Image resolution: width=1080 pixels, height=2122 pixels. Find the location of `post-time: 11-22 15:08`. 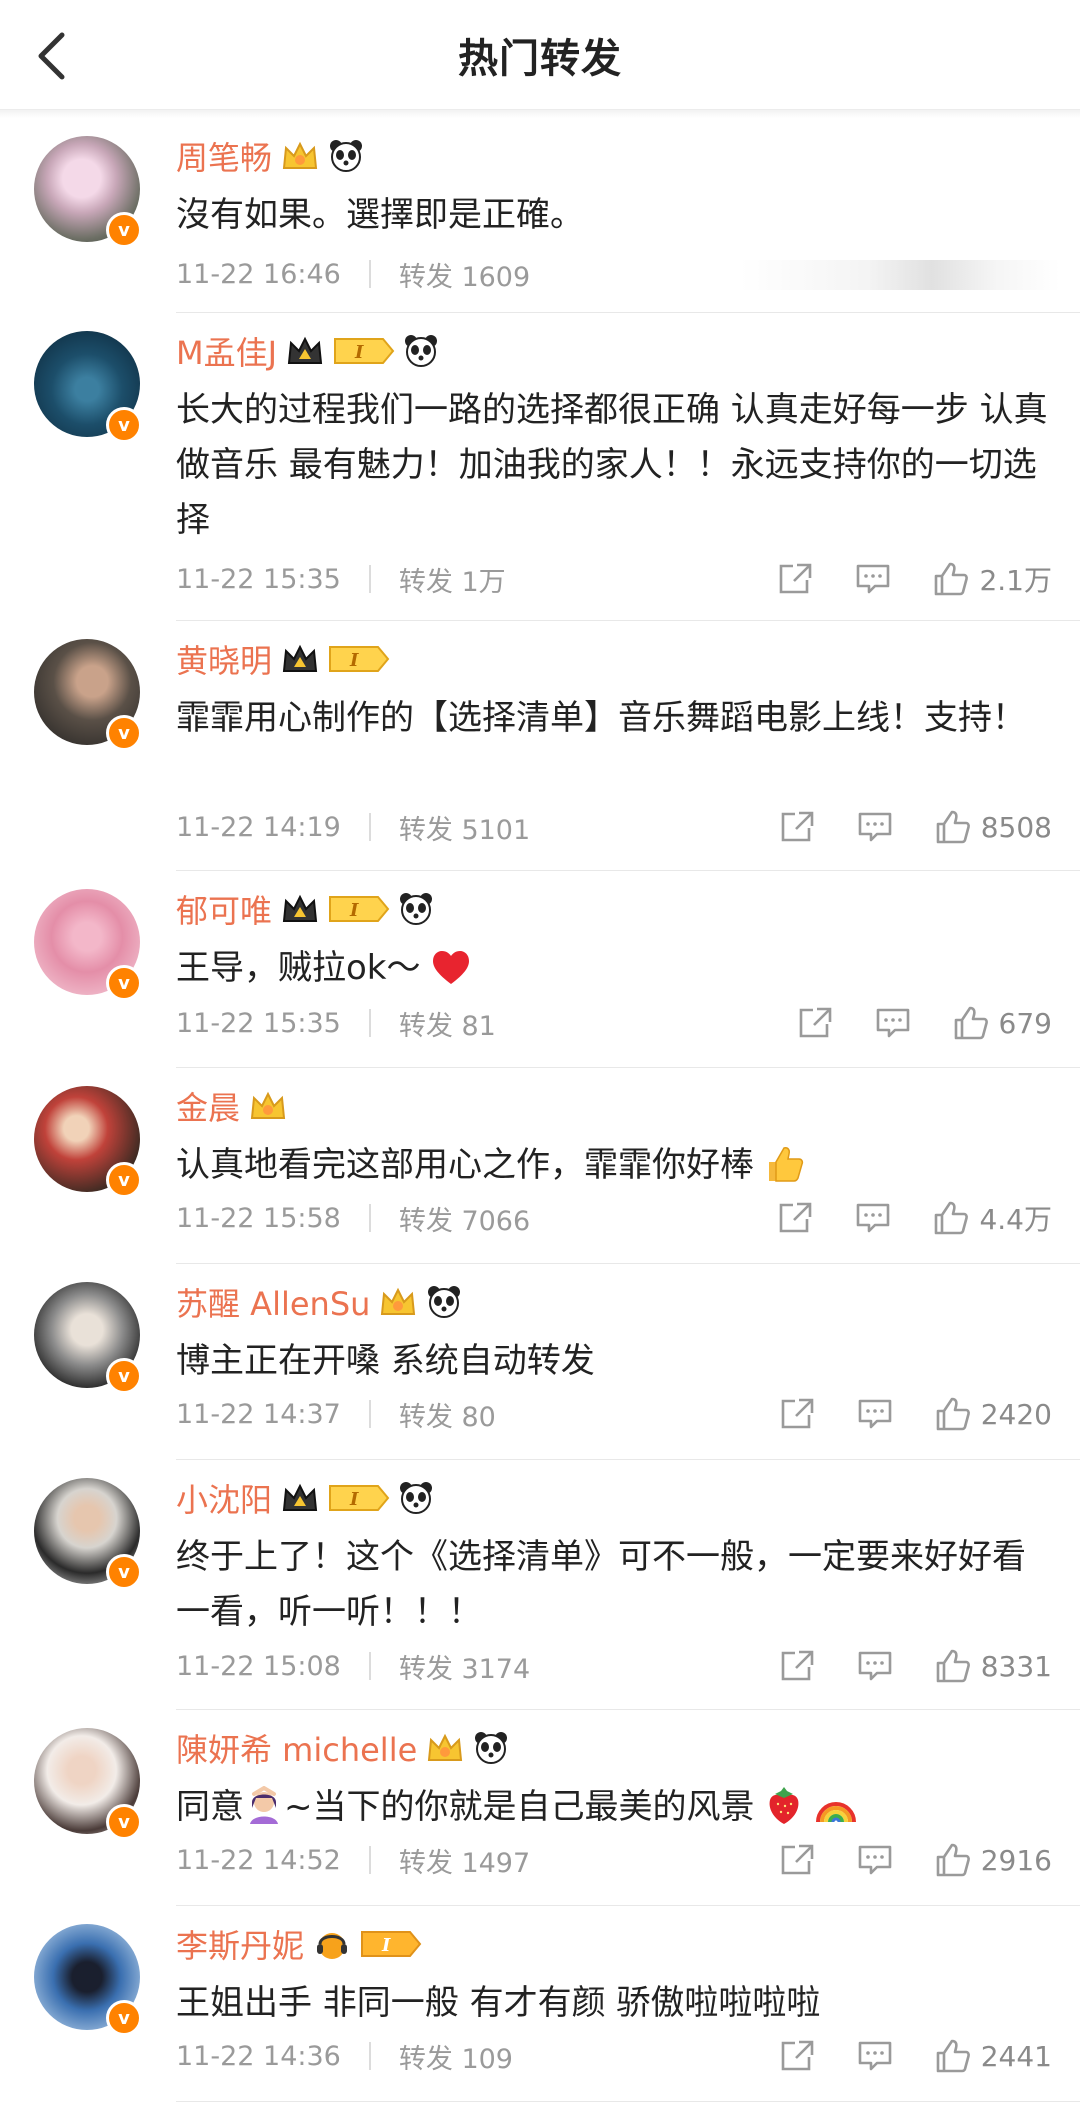

post-time: 11-22 15:08 is located at coordinates (258, 1666).